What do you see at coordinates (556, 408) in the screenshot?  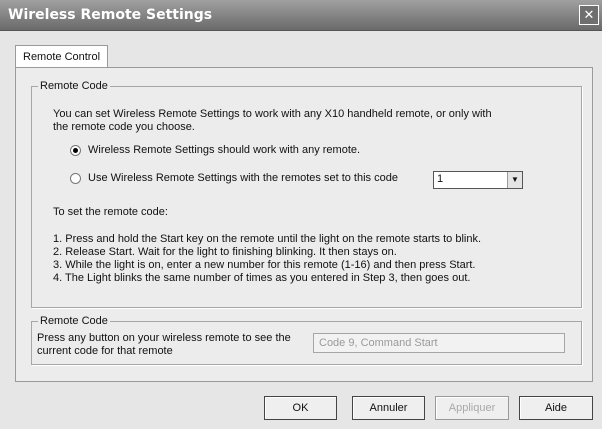 I see `help-button: Aide` at bounding box center [556, 408].